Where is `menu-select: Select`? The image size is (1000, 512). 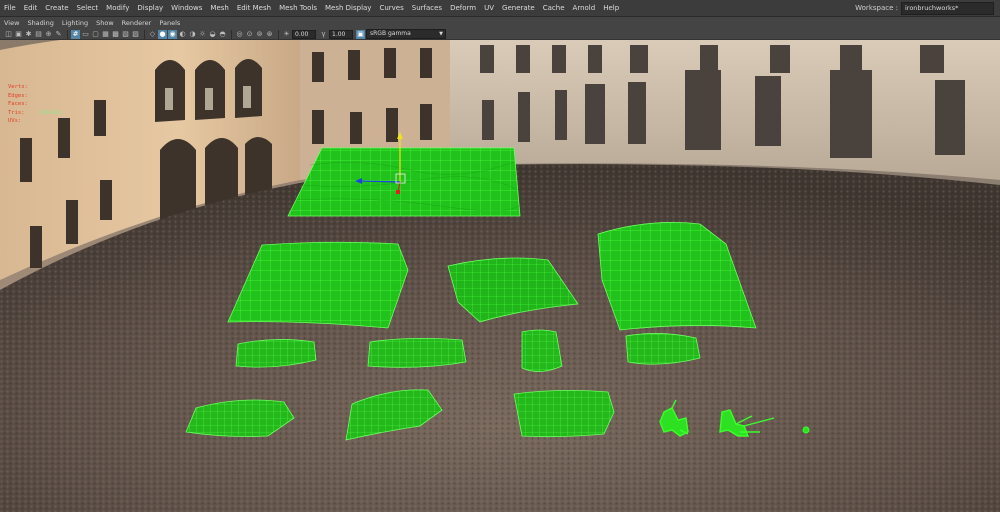
menu-select: Select is located at coordinates (88, 8).